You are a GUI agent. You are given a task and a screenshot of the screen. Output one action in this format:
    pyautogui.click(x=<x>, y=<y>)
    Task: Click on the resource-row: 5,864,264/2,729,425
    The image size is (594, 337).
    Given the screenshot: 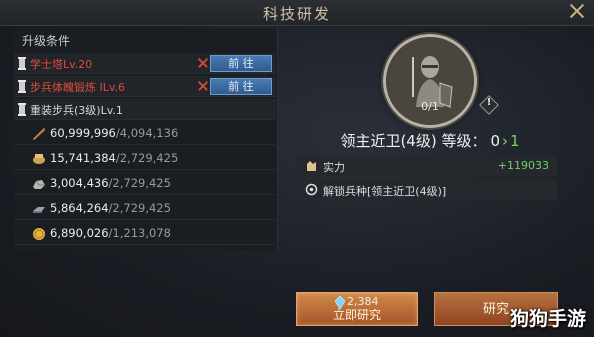 What is the action you would take?
    pyautogui.click(x=145, y=208)
    